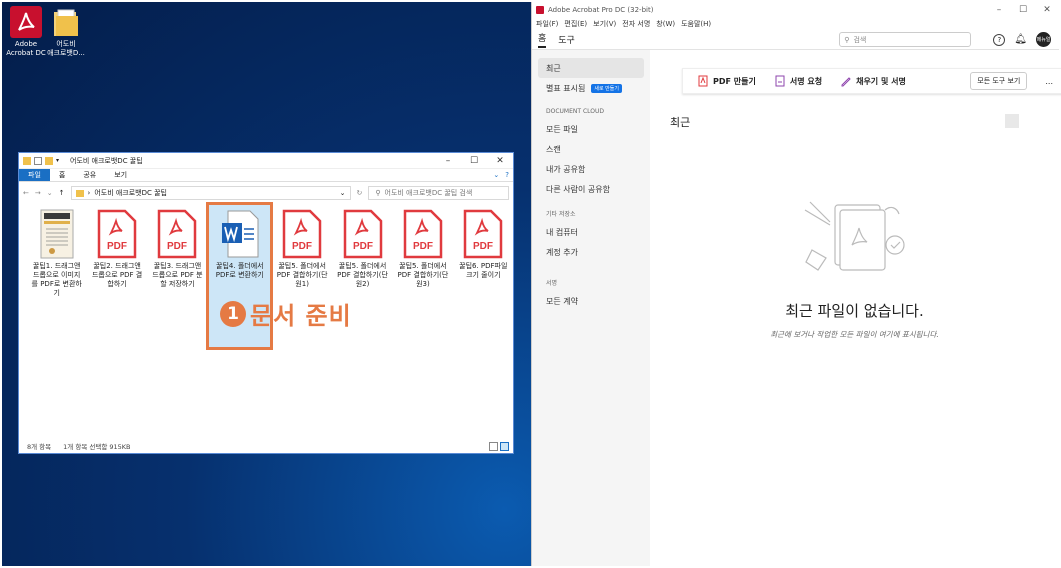 The width and height of the screenshot is (1061, 568). Describe the element at coordinates (1012, 121) in the screenshot. I see `list-view-icon` at that location.